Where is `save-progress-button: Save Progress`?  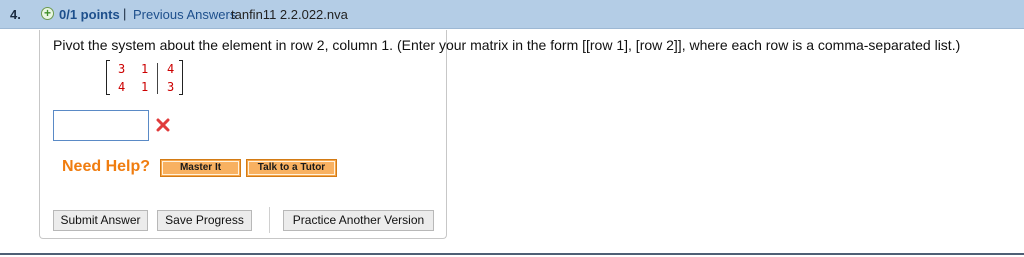 save-progress-button: Save Progress is located at coordinates (204, 220).